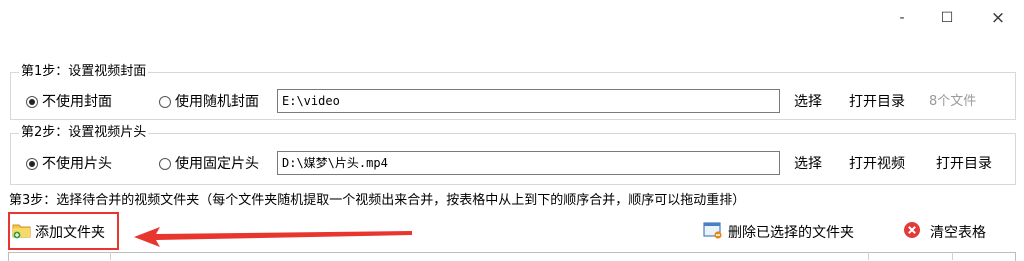  Describe the element at coordinates (808, 164) in the screenshot. I see `intro-select-button: 选择` at that location.